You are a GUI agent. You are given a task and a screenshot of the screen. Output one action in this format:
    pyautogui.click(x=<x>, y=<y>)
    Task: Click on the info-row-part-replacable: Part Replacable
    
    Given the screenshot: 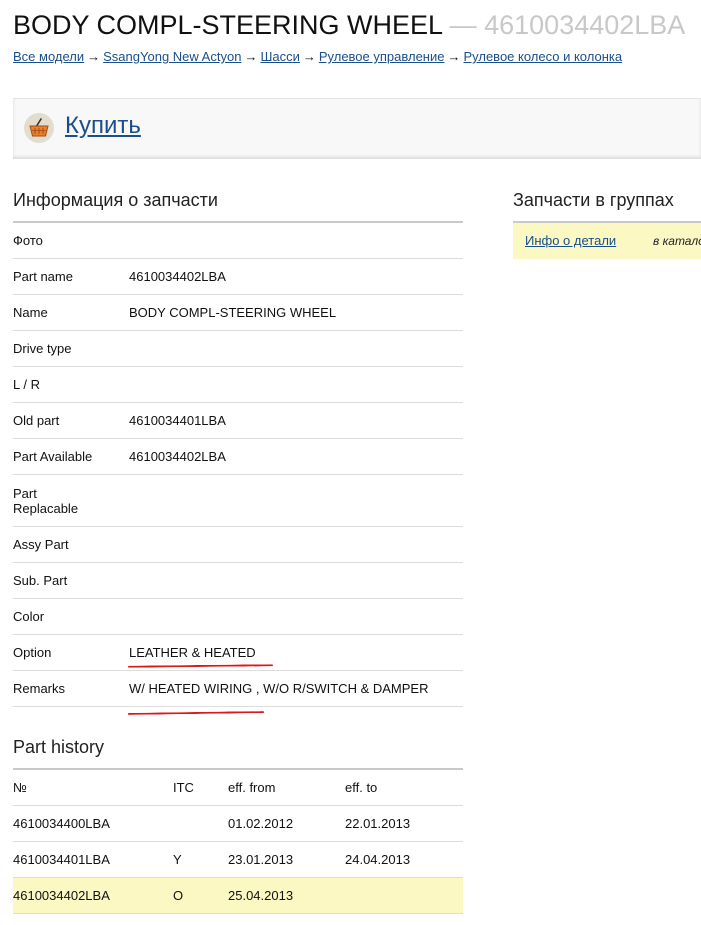 What is the action you would take?
    pyautogui.click(x=238, y=501)
    